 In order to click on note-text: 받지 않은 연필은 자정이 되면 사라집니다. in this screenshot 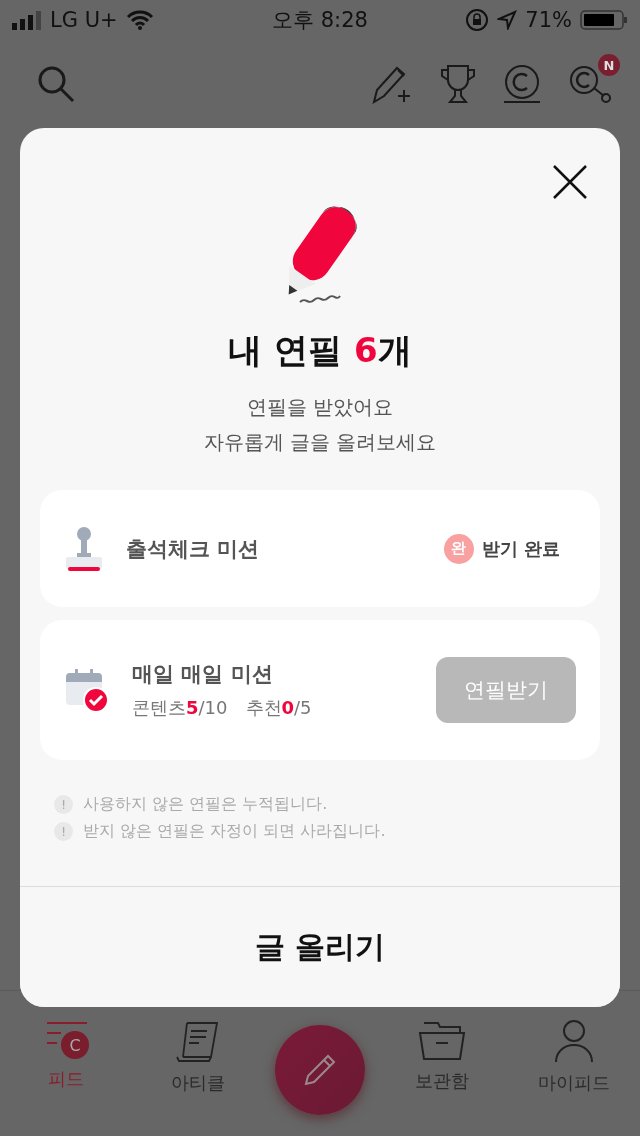, I will do `click(234, 831)`.